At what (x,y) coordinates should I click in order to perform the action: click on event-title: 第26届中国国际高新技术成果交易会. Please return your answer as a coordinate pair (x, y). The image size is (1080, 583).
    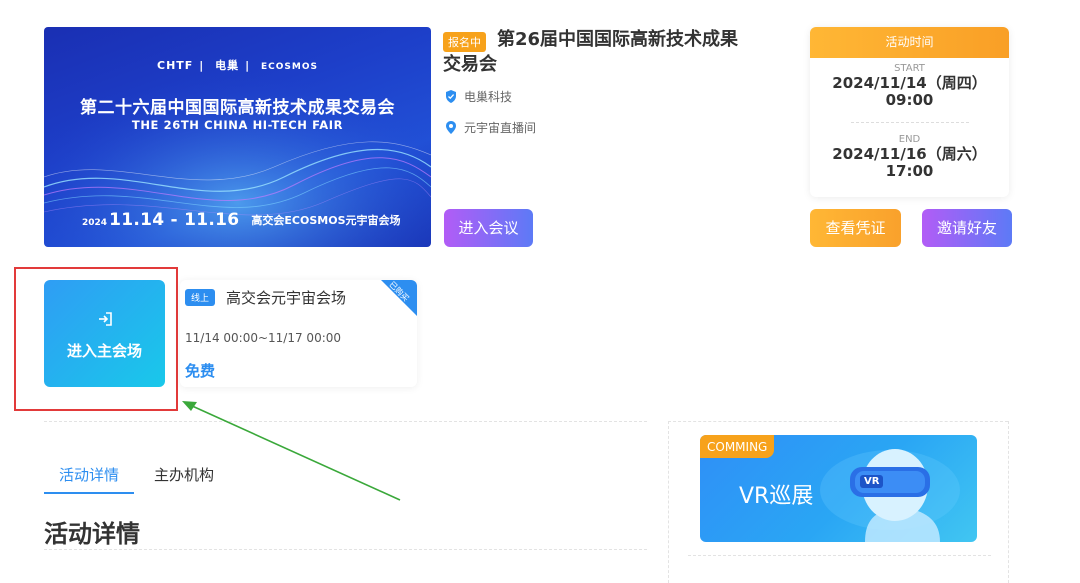
    Looking at the image, I should click on (591, 52).